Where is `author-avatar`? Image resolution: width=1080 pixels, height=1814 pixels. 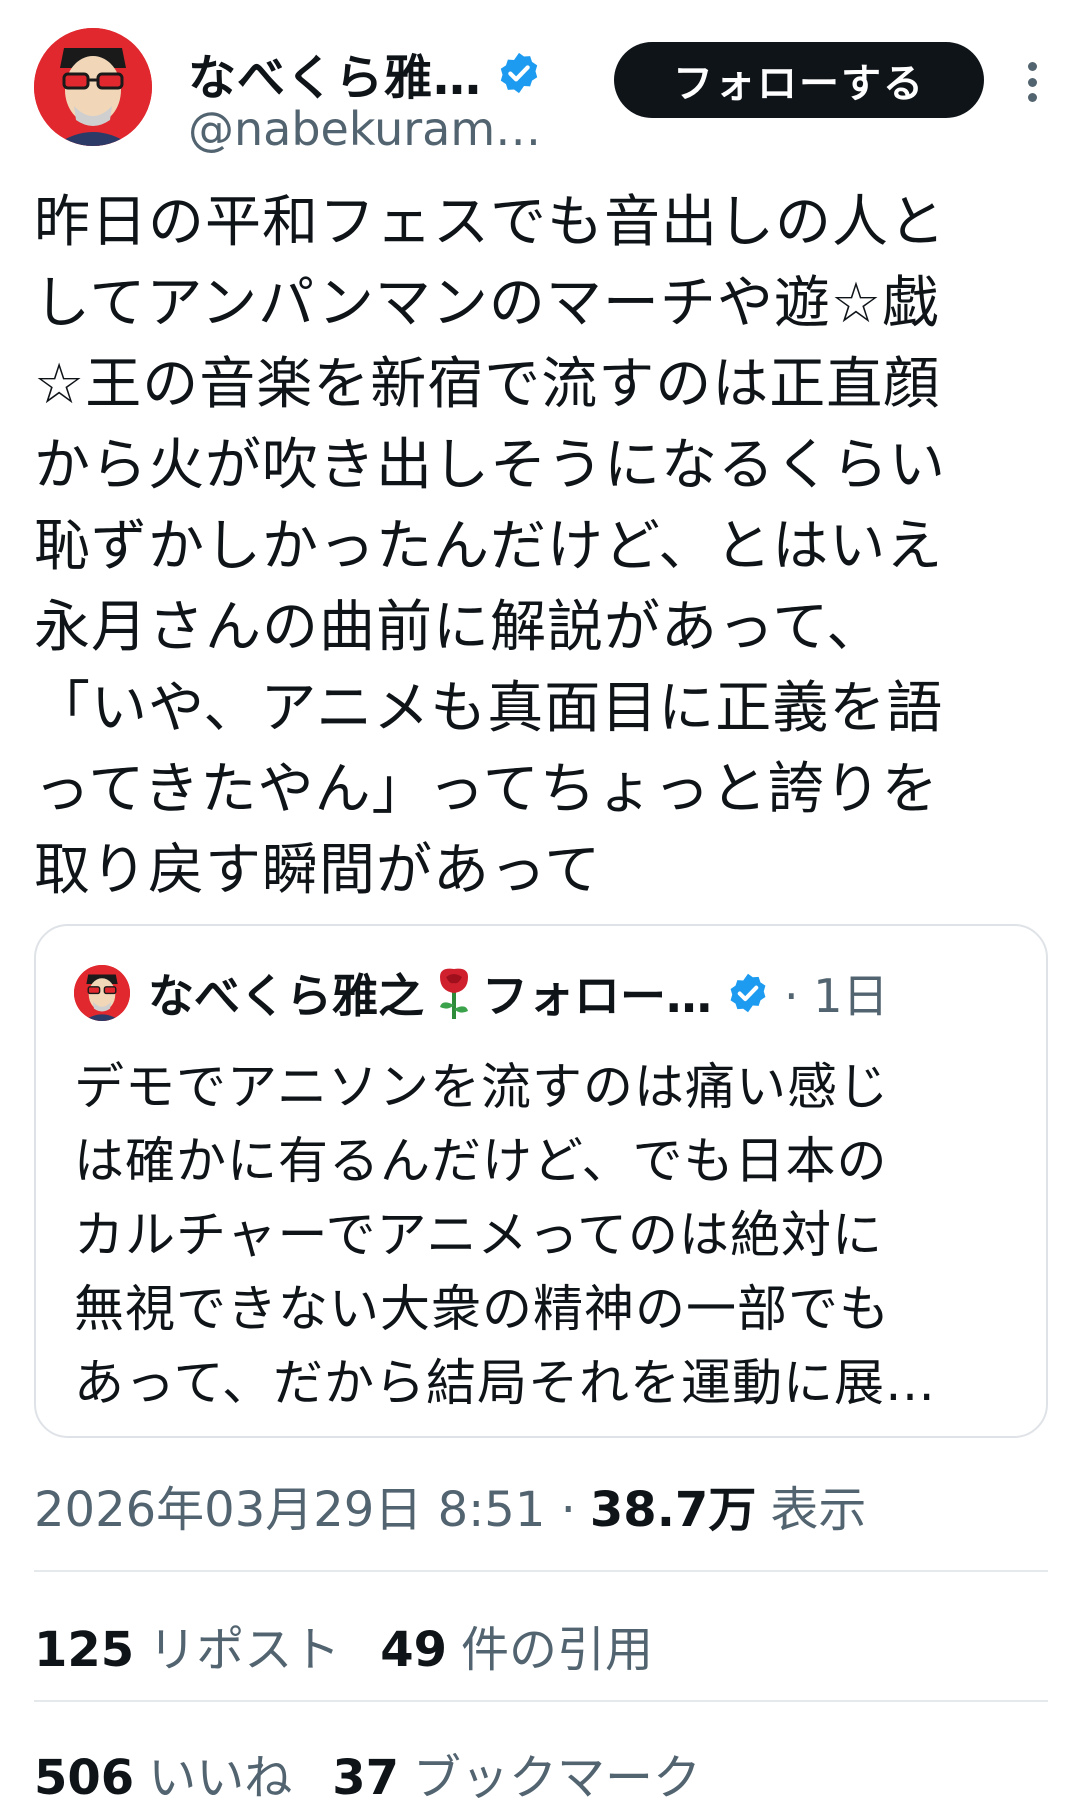
author-avatar is located at coordinates (93, 87).